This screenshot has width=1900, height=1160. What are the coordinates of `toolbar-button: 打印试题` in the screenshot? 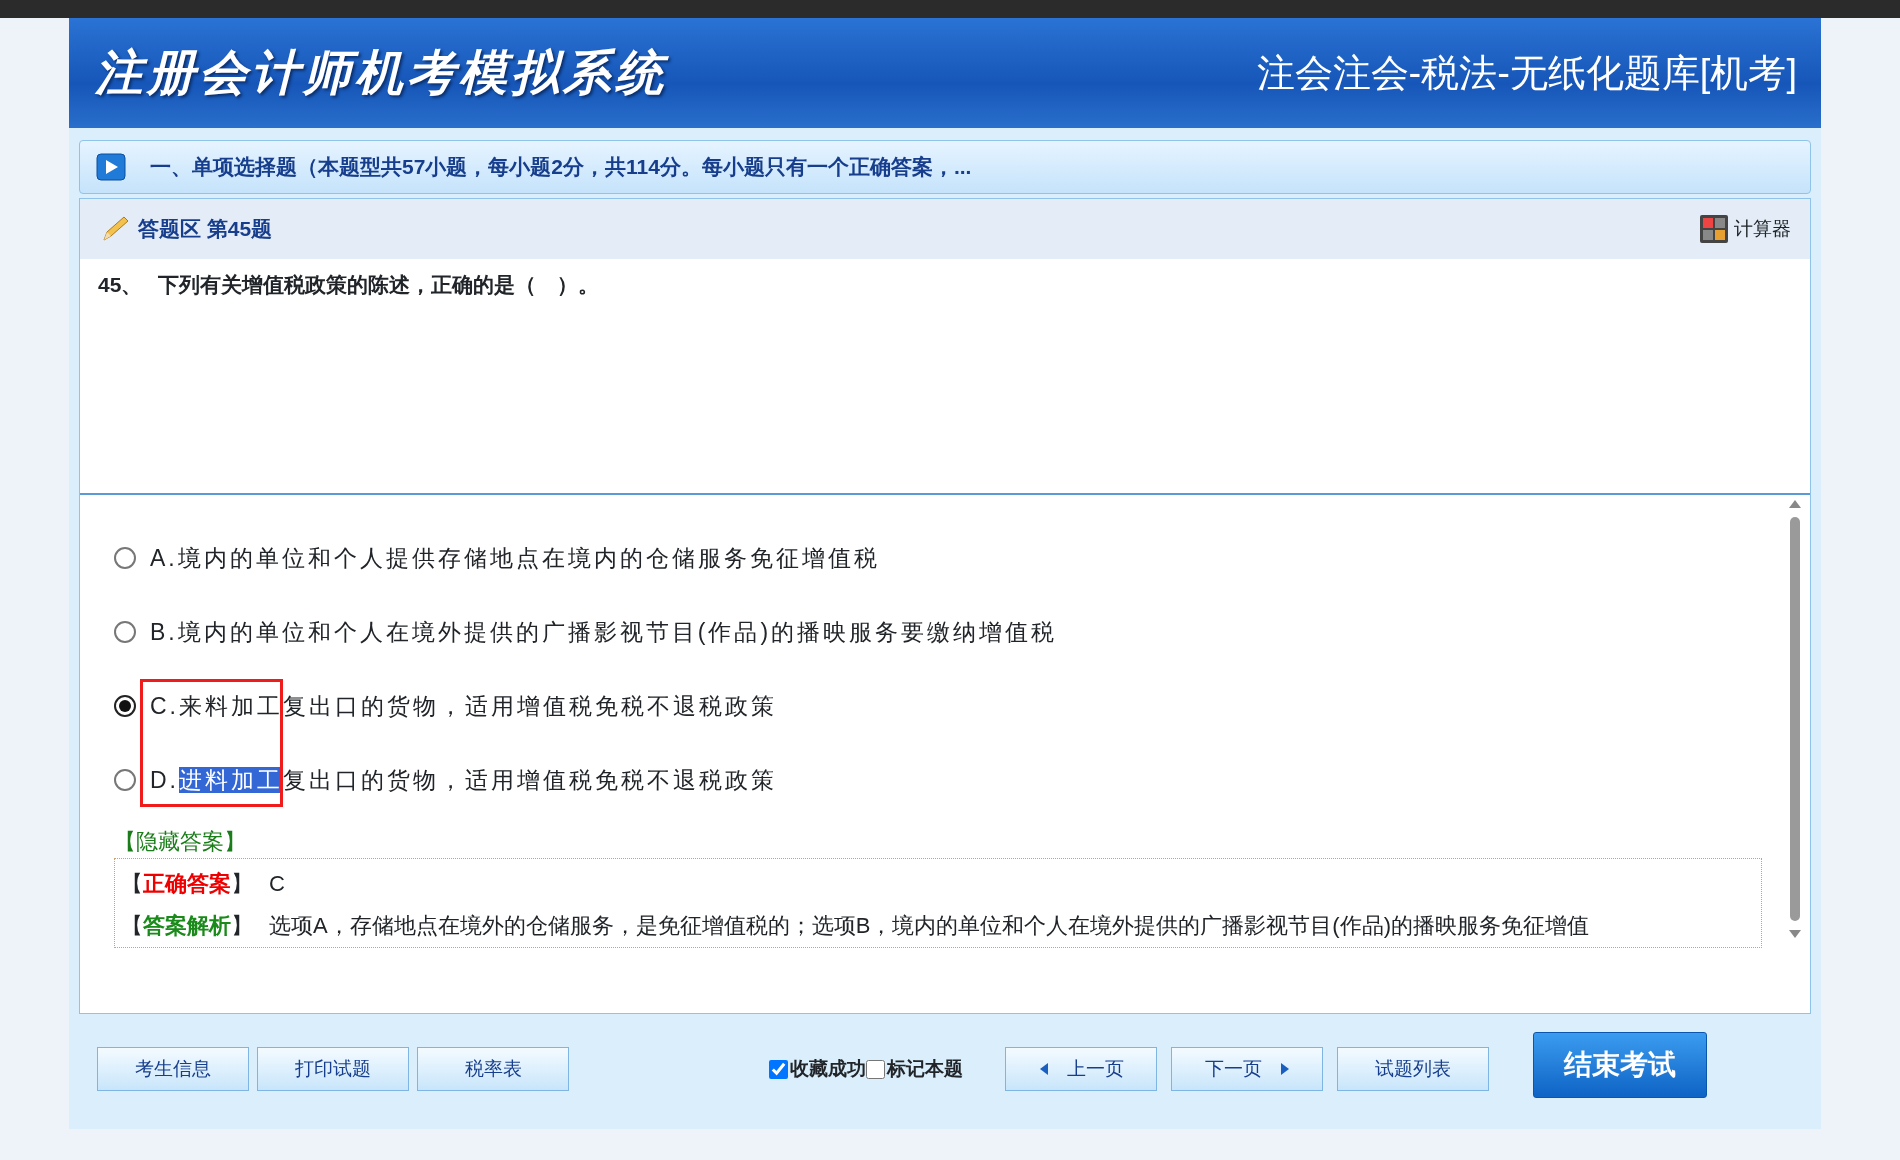 It's located at (333, 1069).